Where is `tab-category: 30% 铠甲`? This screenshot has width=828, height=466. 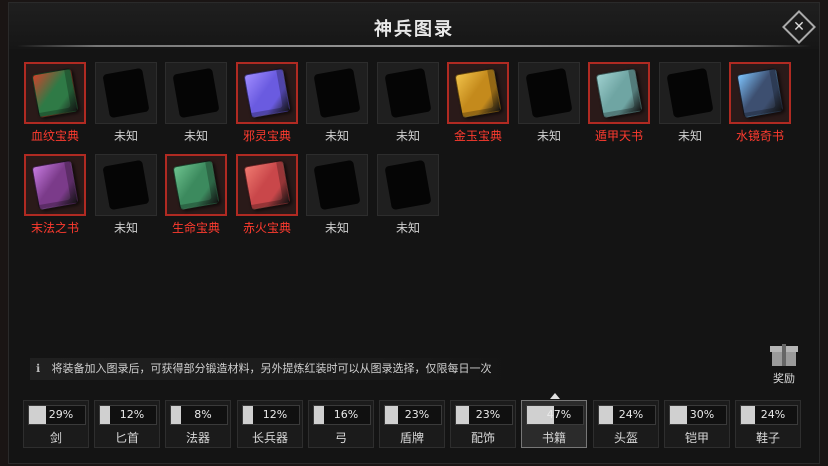
tab-category: 30% 铠甲 is located at coordinates (697, 424).